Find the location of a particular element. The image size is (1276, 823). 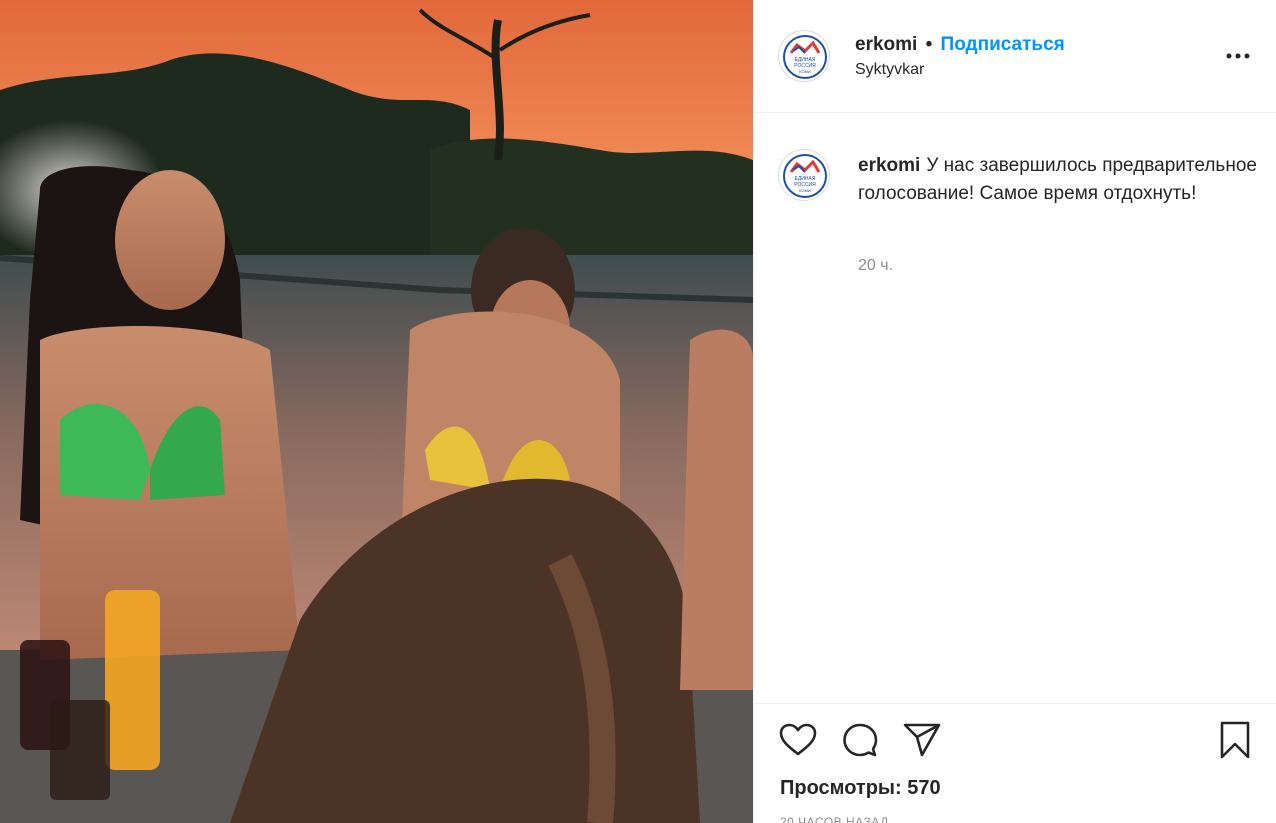

post-age: 20 ЧАСОВ НАЗАД is located at coordinates (834, 819).